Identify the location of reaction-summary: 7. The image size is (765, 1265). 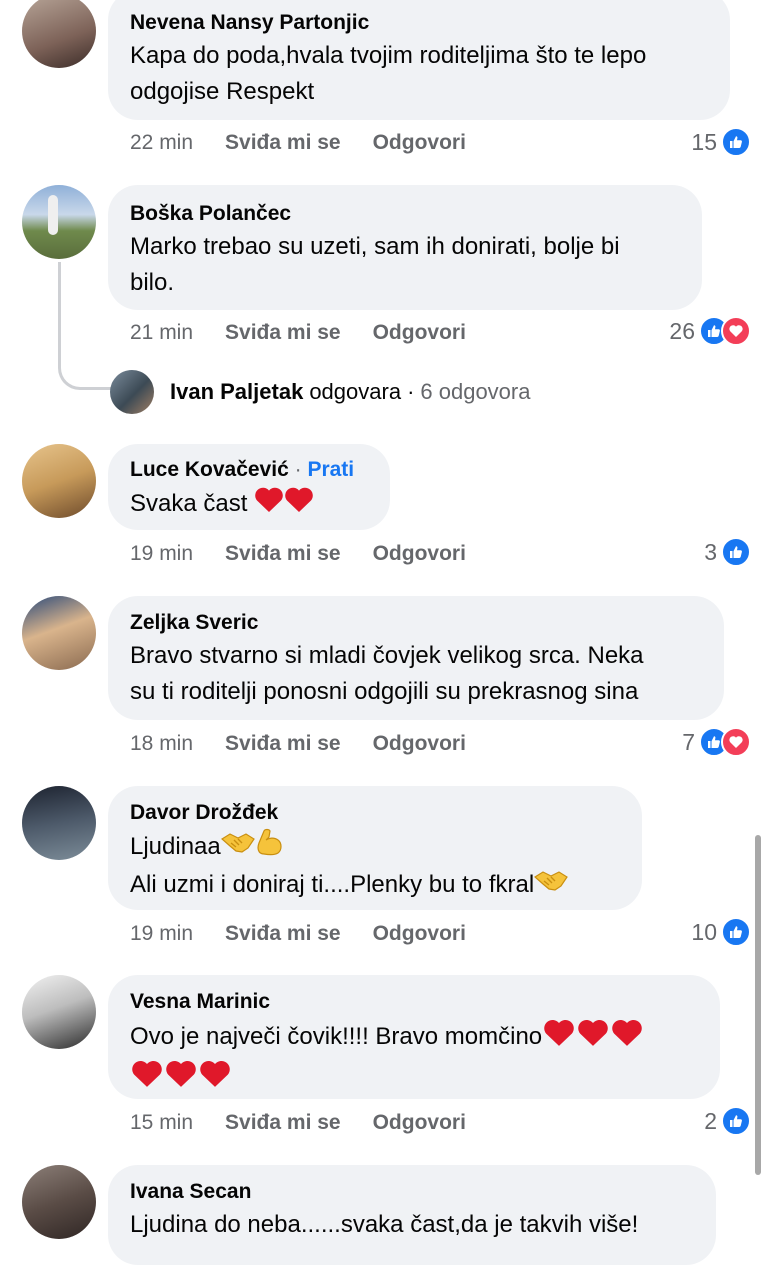
(716, 742).